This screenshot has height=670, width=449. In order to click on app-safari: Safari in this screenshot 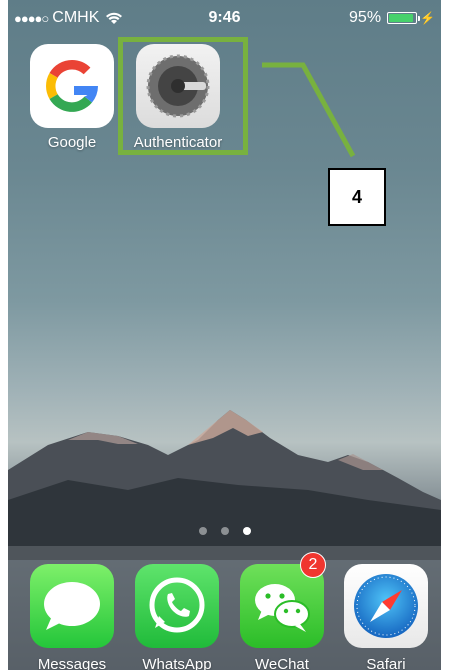, I will do `click(386, 617)`.